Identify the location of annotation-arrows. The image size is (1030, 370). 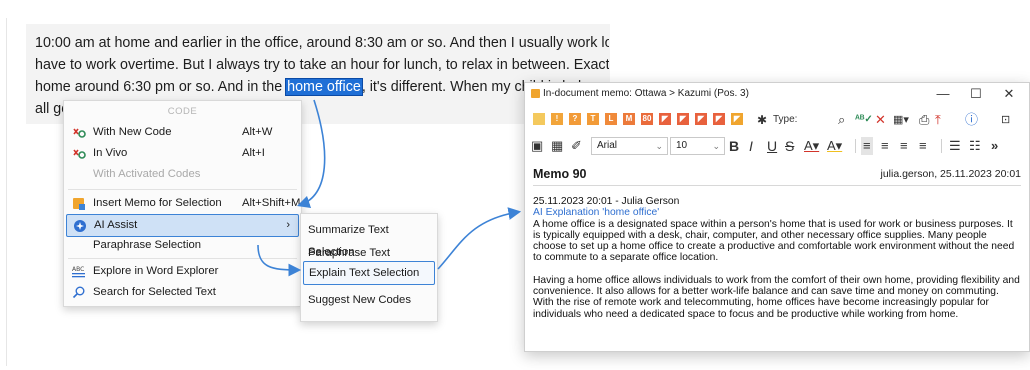
(389, 188).